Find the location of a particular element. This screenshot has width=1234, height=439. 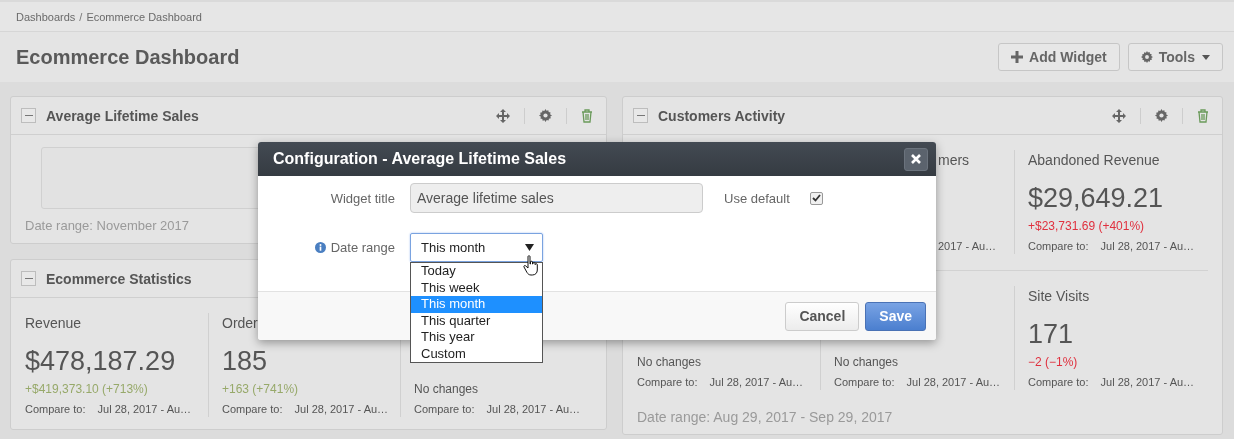

field-label: Widget title is located at coordinates (362, 198).